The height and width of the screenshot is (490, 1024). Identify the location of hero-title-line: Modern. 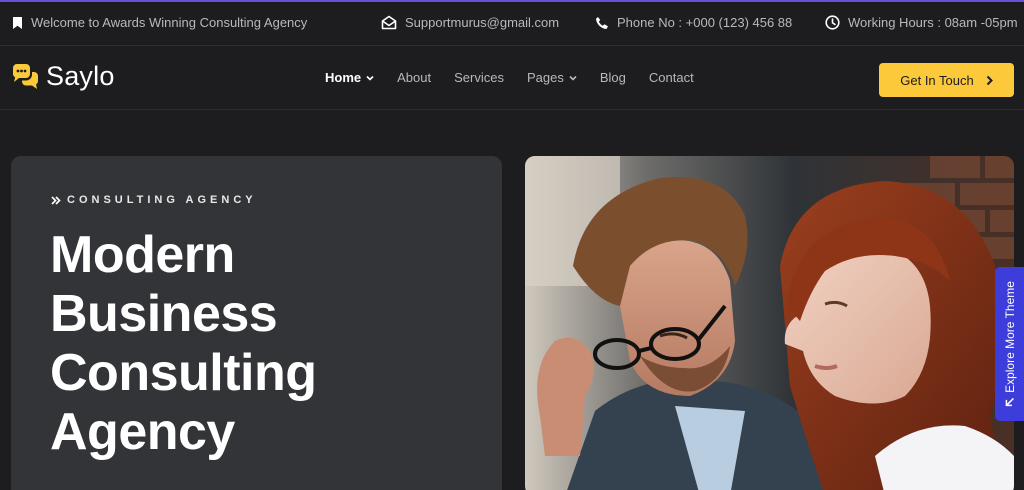
(142, 255).